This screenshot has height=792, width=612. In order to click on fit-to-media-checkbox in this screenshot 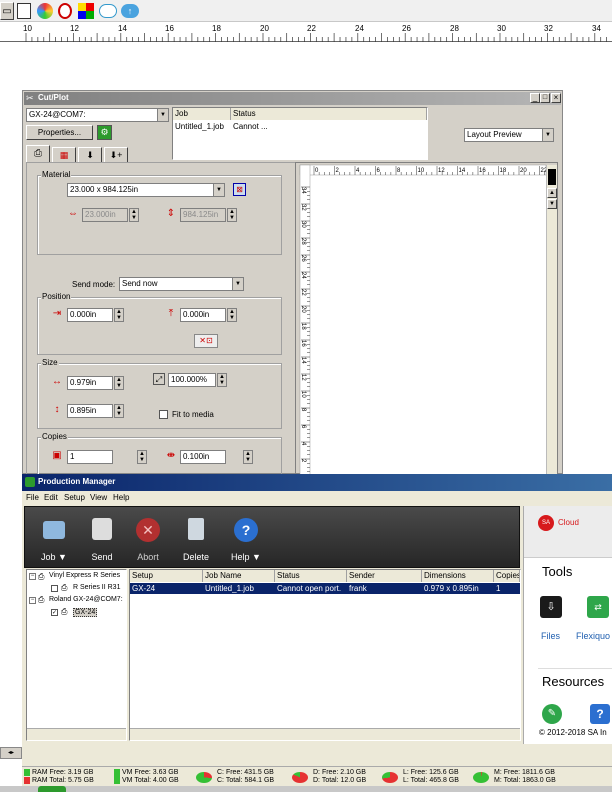, I will do `click(163, 414)`.